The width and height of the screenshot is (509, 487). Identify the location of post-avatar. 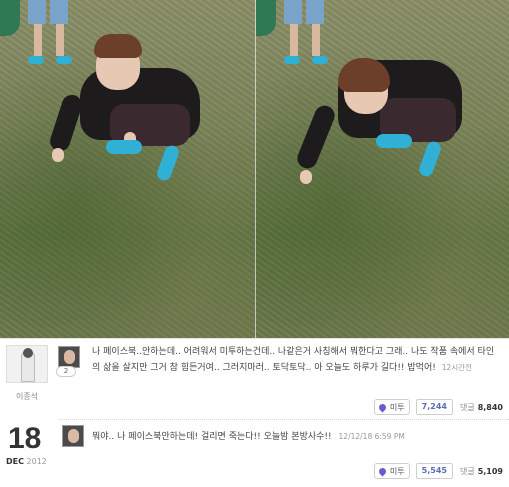
(69, 357).